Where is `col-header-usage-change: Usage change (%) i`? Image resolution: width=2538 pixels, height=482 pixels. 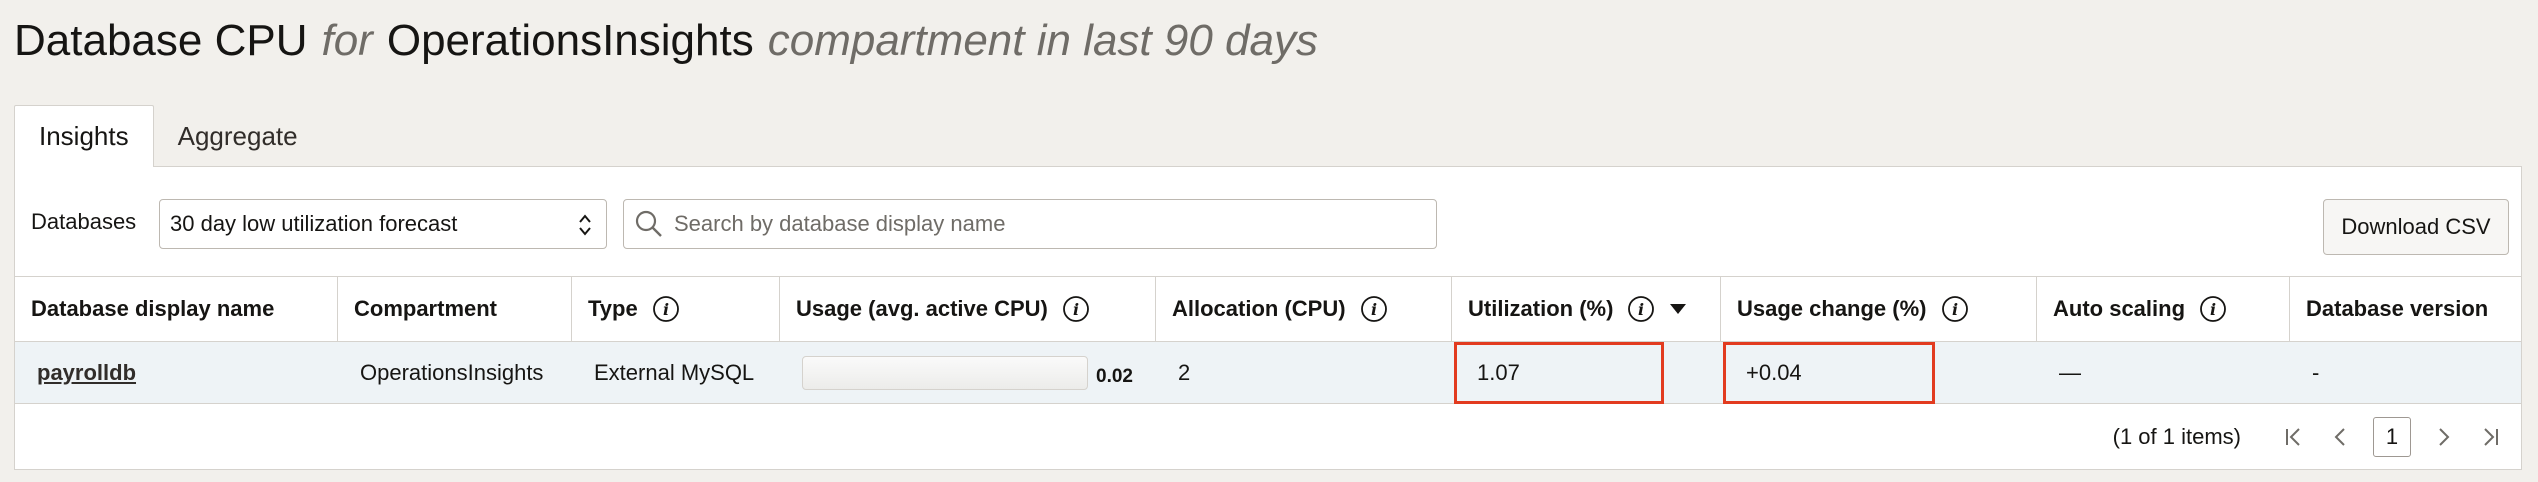 col-header-usage-change: Usage change (%) i is located at coordinates (1879, 309).